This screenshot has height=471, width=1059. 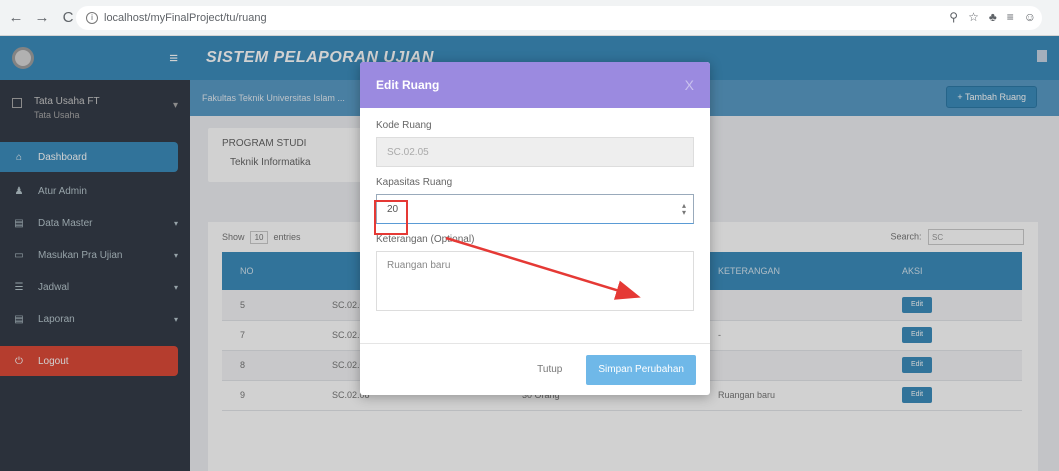 I want to click on modal-footer: Tutup Simpan Perubahan, so click(x=535, y=369).